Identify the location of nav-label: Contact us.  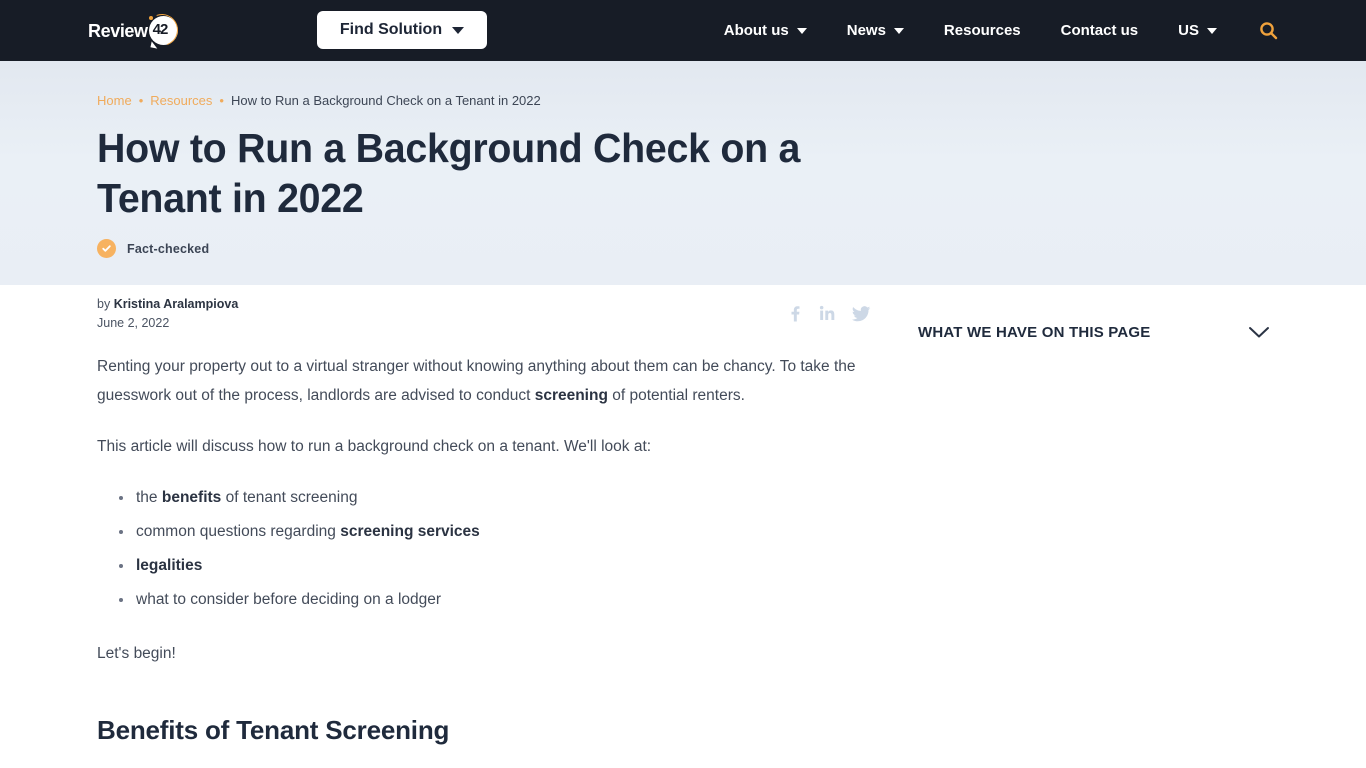
(1099, 30).